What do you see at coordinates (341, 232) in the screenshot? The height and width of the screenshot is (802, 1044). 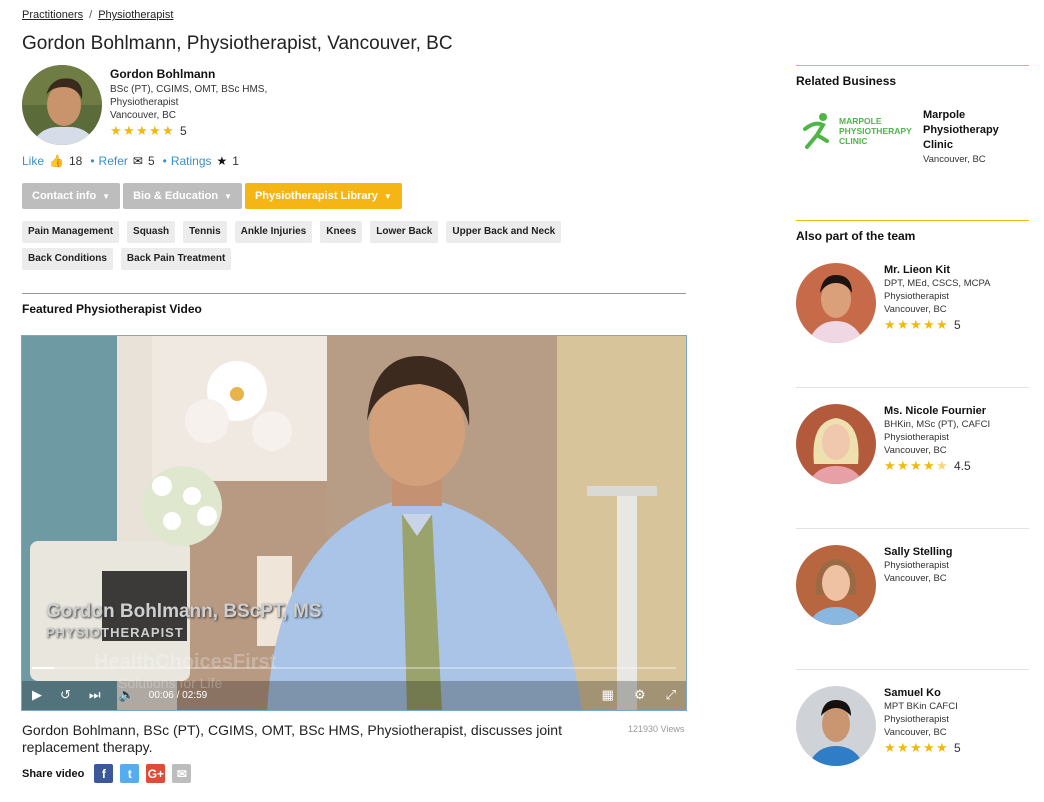 I see `tag-knees: Knees` at bounding box center [341, 232].